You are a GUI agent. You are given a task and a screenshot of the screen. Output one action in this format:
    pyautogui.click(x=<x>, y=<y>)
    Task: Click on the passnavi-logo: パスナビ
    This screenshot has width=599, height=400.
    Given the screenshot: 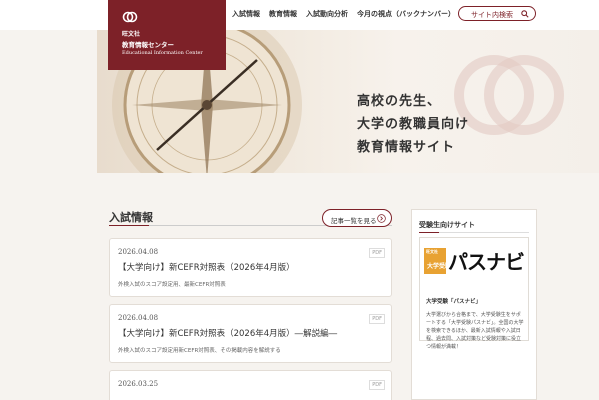 What is the action you would take?
    pyautogui.click(x=486, y=262)
    